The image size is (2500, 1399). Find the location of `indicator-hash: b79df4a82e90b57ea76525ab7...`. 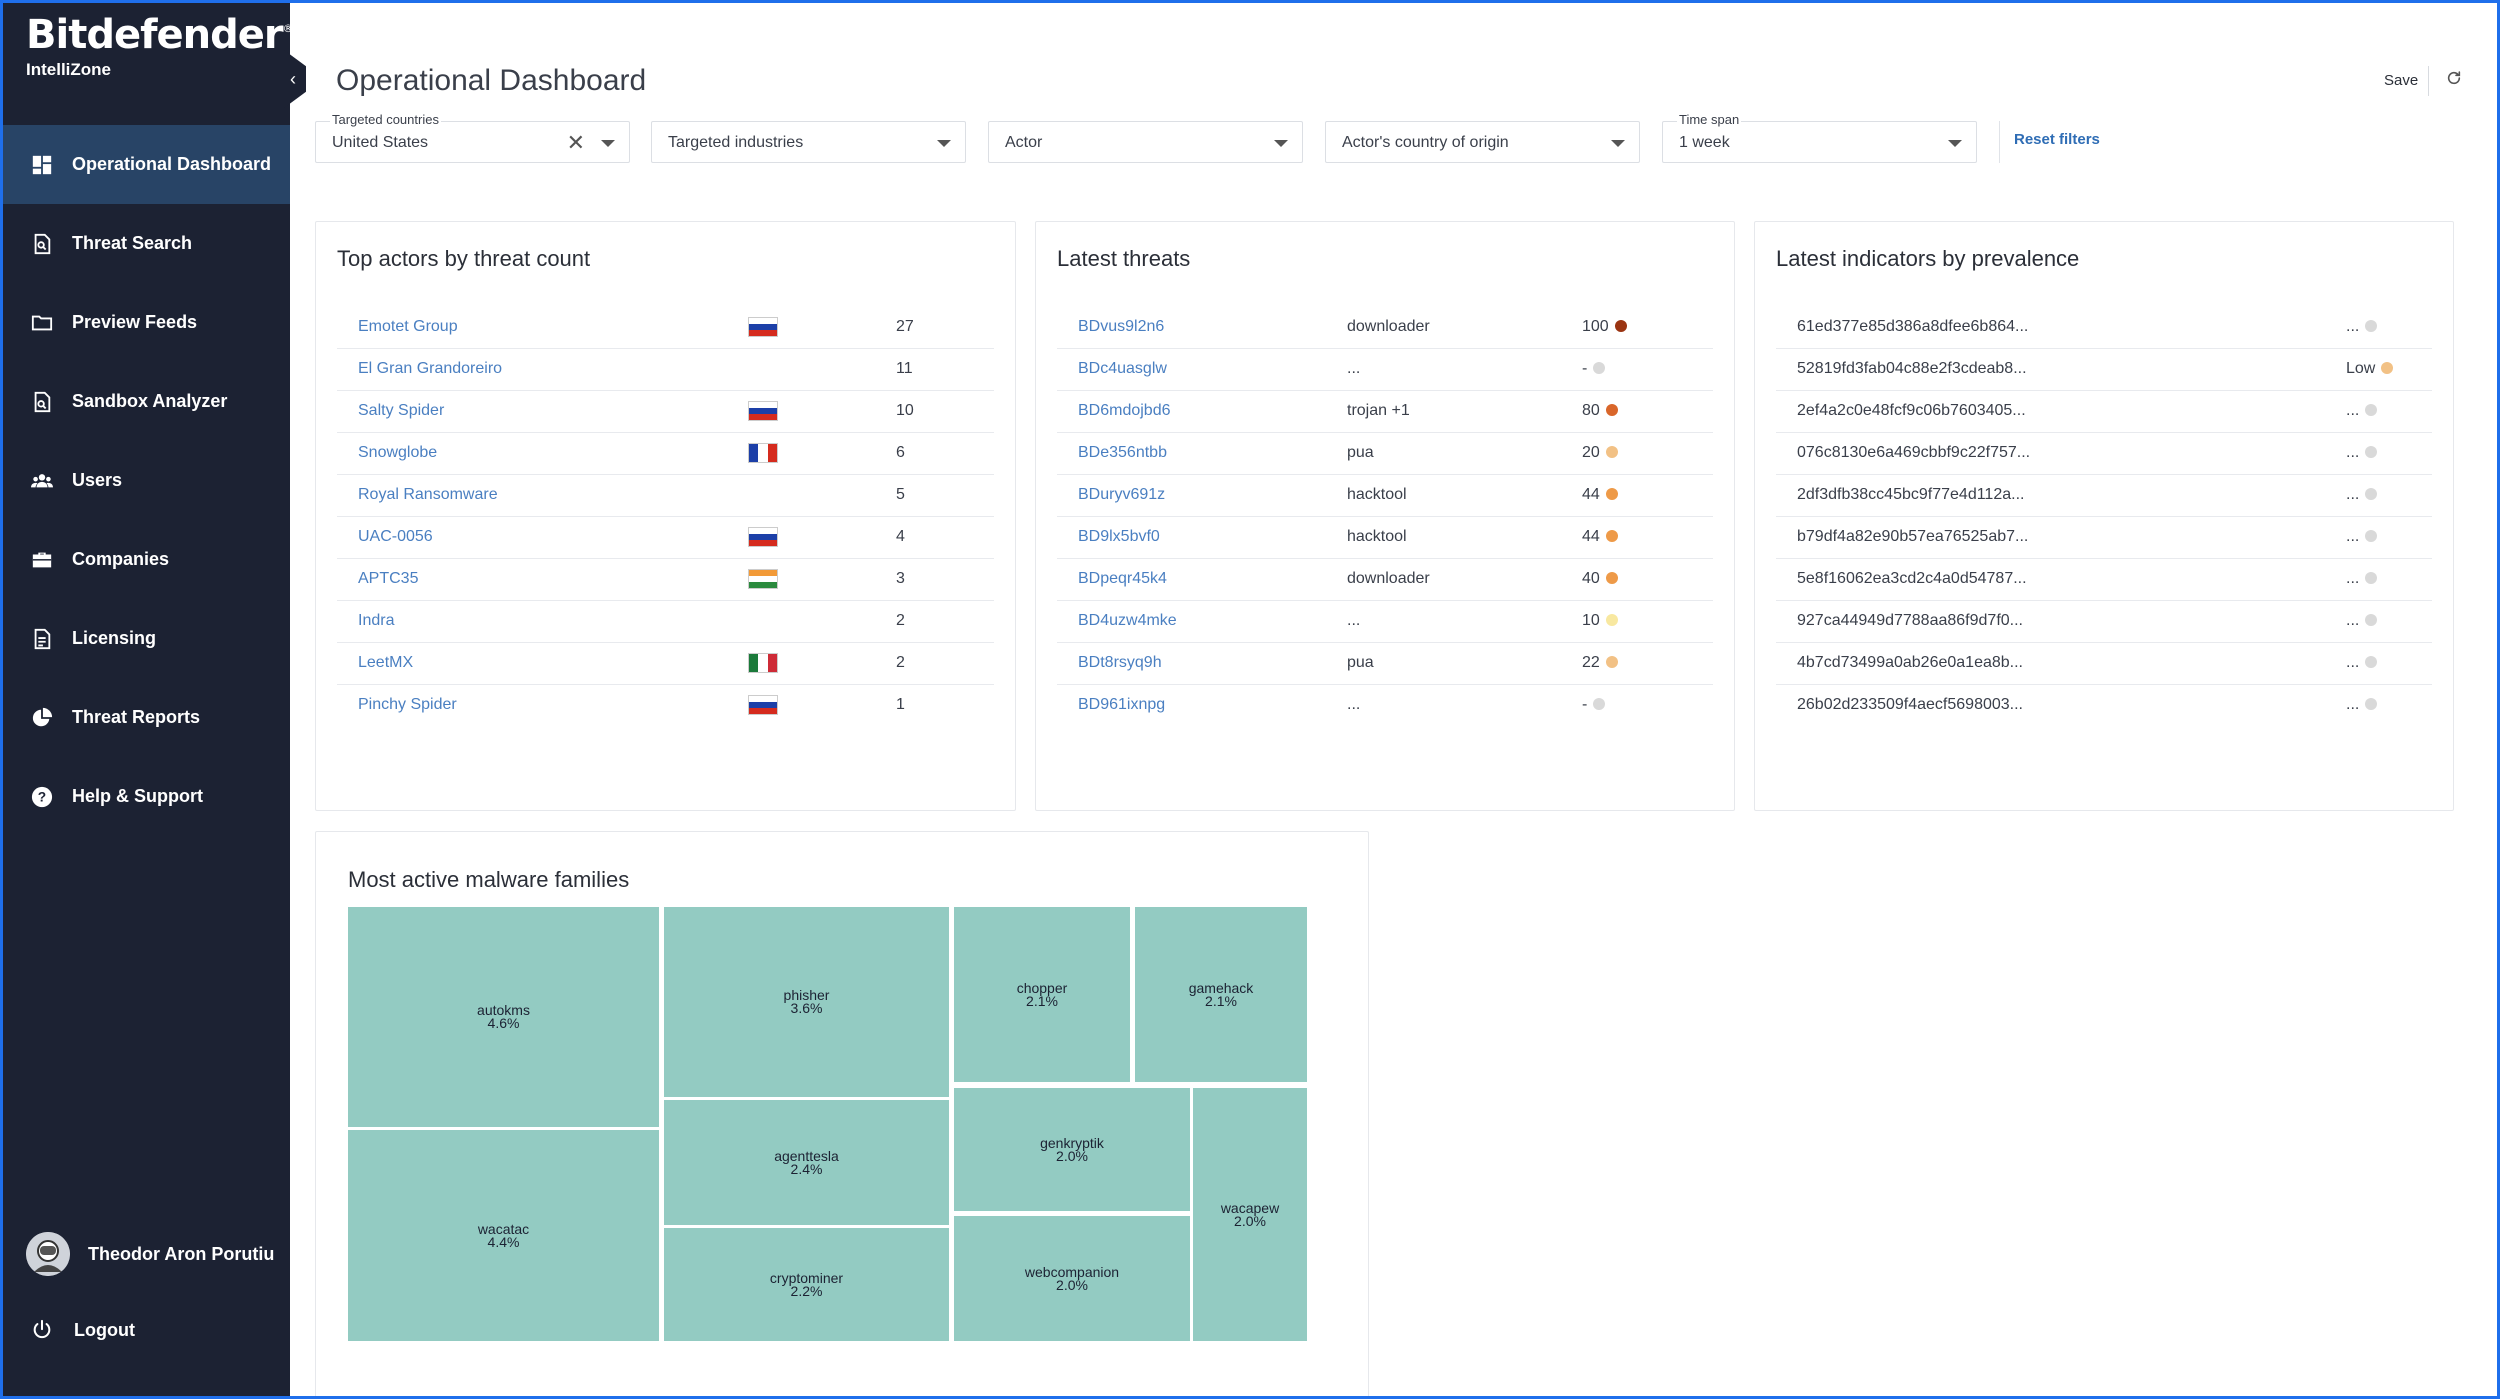

indicator-hash: b79df4a82e90b57ea76525ab7... is located at coordinates (1912, 537).